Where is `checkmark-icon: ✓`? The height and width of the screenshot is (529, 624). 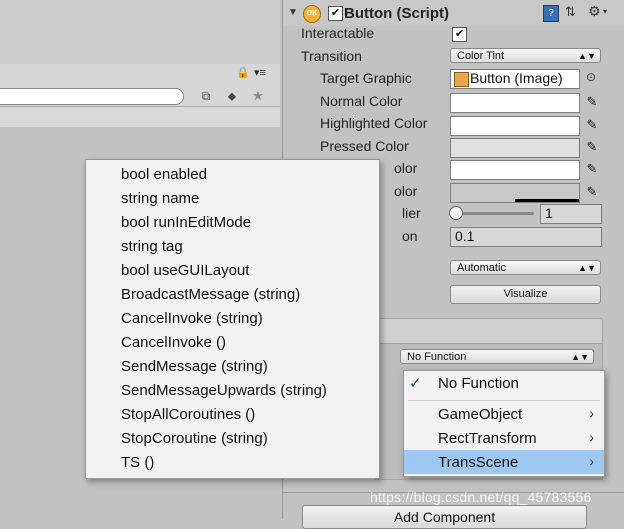 checkmark-icon: ✓ is located at coordinates (415, 383).